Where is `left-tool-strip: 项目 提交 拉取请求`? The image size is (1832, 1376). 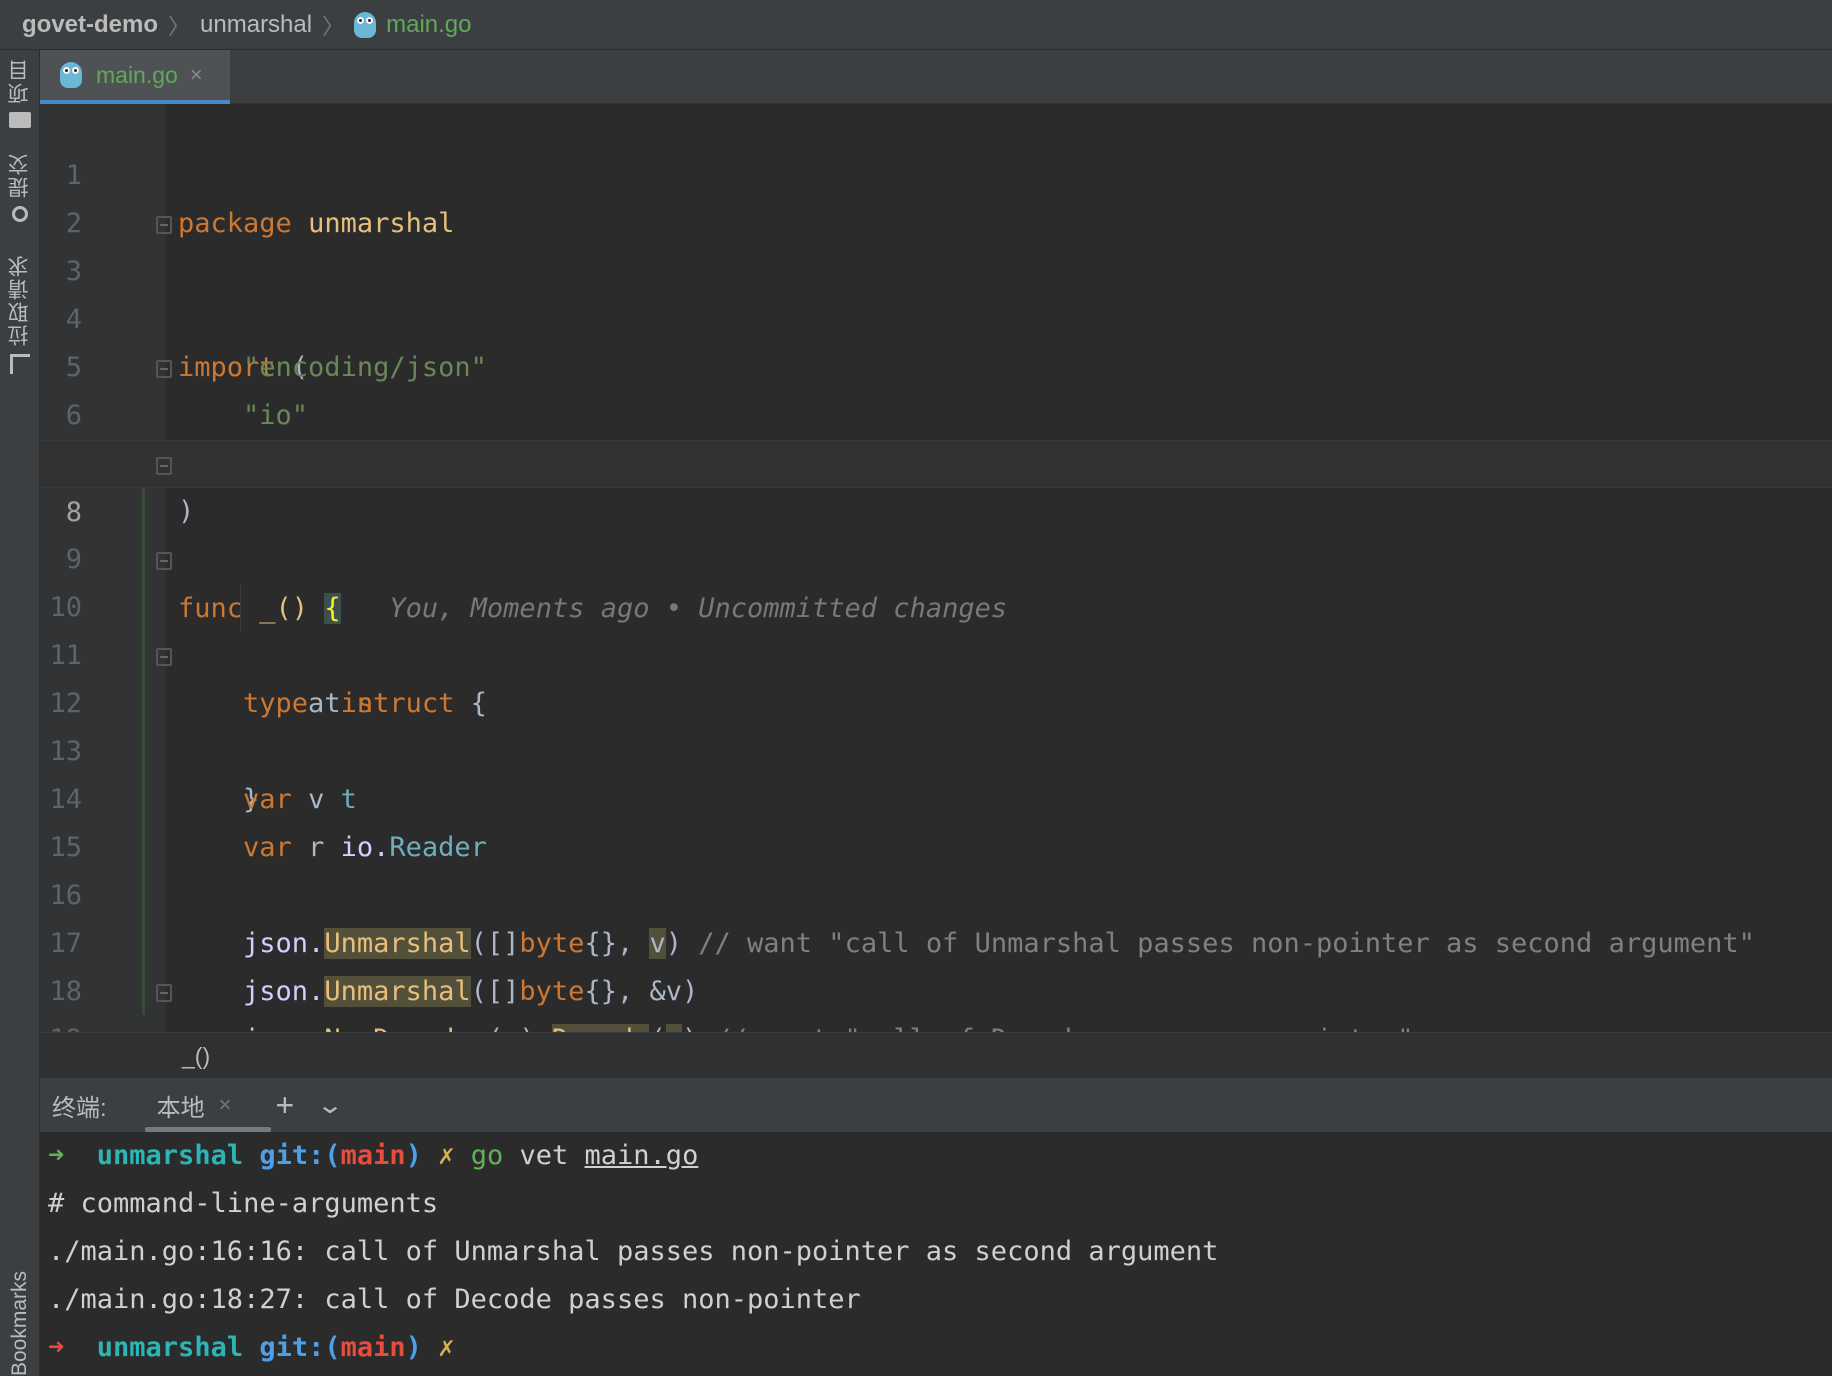
left-tool-strip: 项目 提交 拉取请求 is located at coordinates (20, 713).